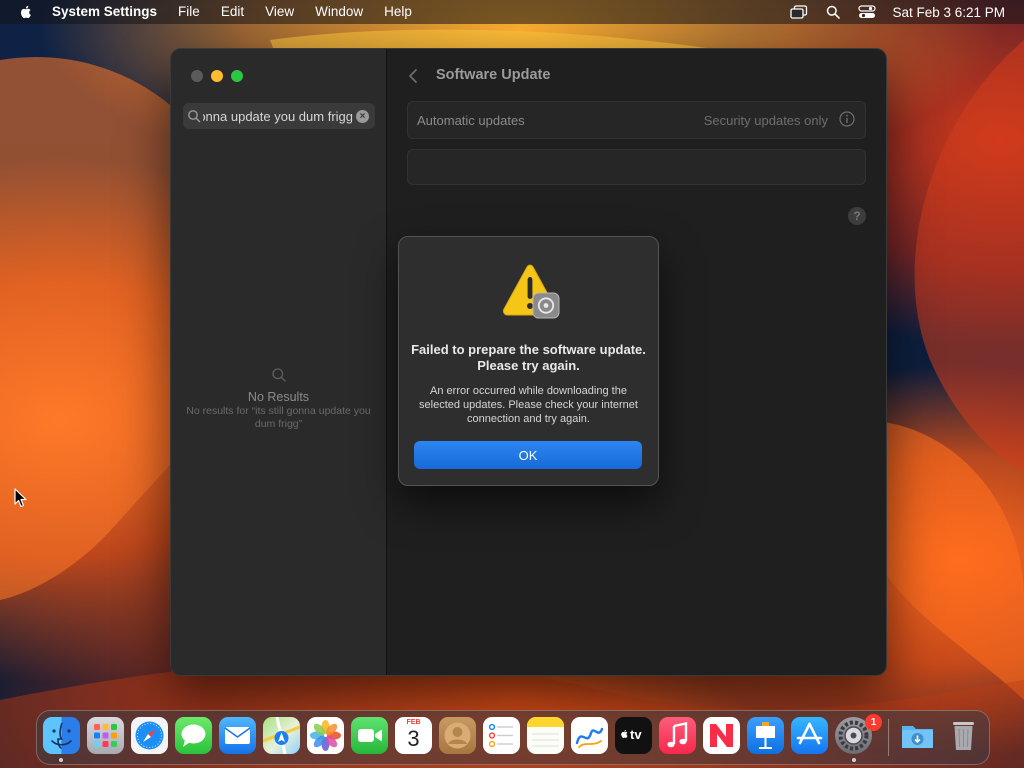 The height and width of the screenshot is (768, 1024). Describe the element at coordinates (765, 120) in the screenshot. I see `automatic-updates-value: Security updates only` at that location.